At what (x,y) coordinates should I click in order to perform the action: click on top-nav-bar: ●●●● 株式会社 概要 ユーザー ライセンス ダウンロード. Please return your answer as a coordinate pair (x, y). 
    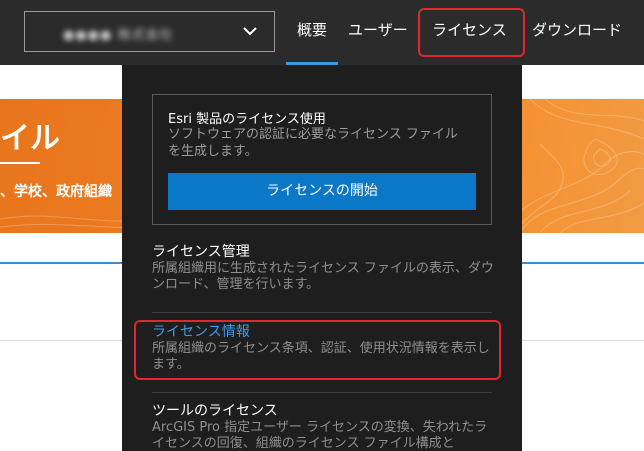
    Looking at the image, I should click on (322, 32).